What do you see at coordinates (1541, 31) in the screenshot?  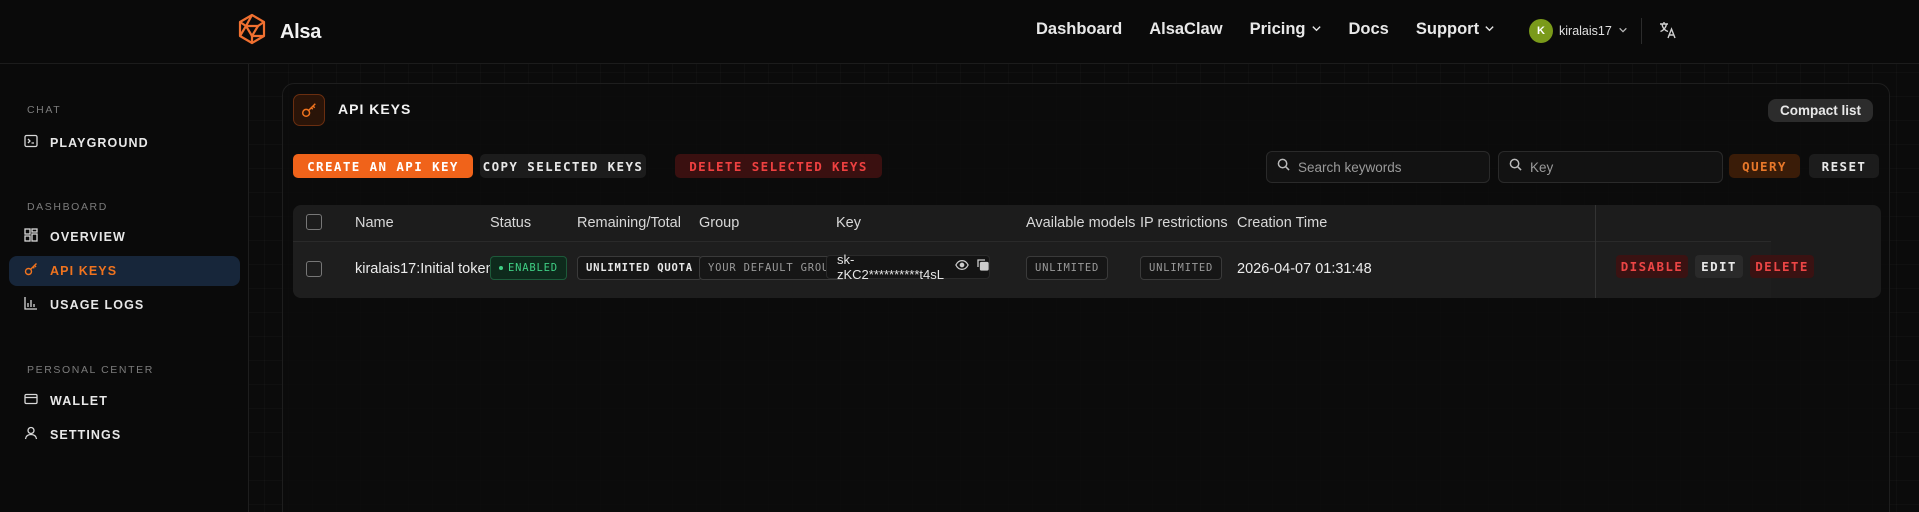 I see `avatar: K` at bounding box center [1541, 31].